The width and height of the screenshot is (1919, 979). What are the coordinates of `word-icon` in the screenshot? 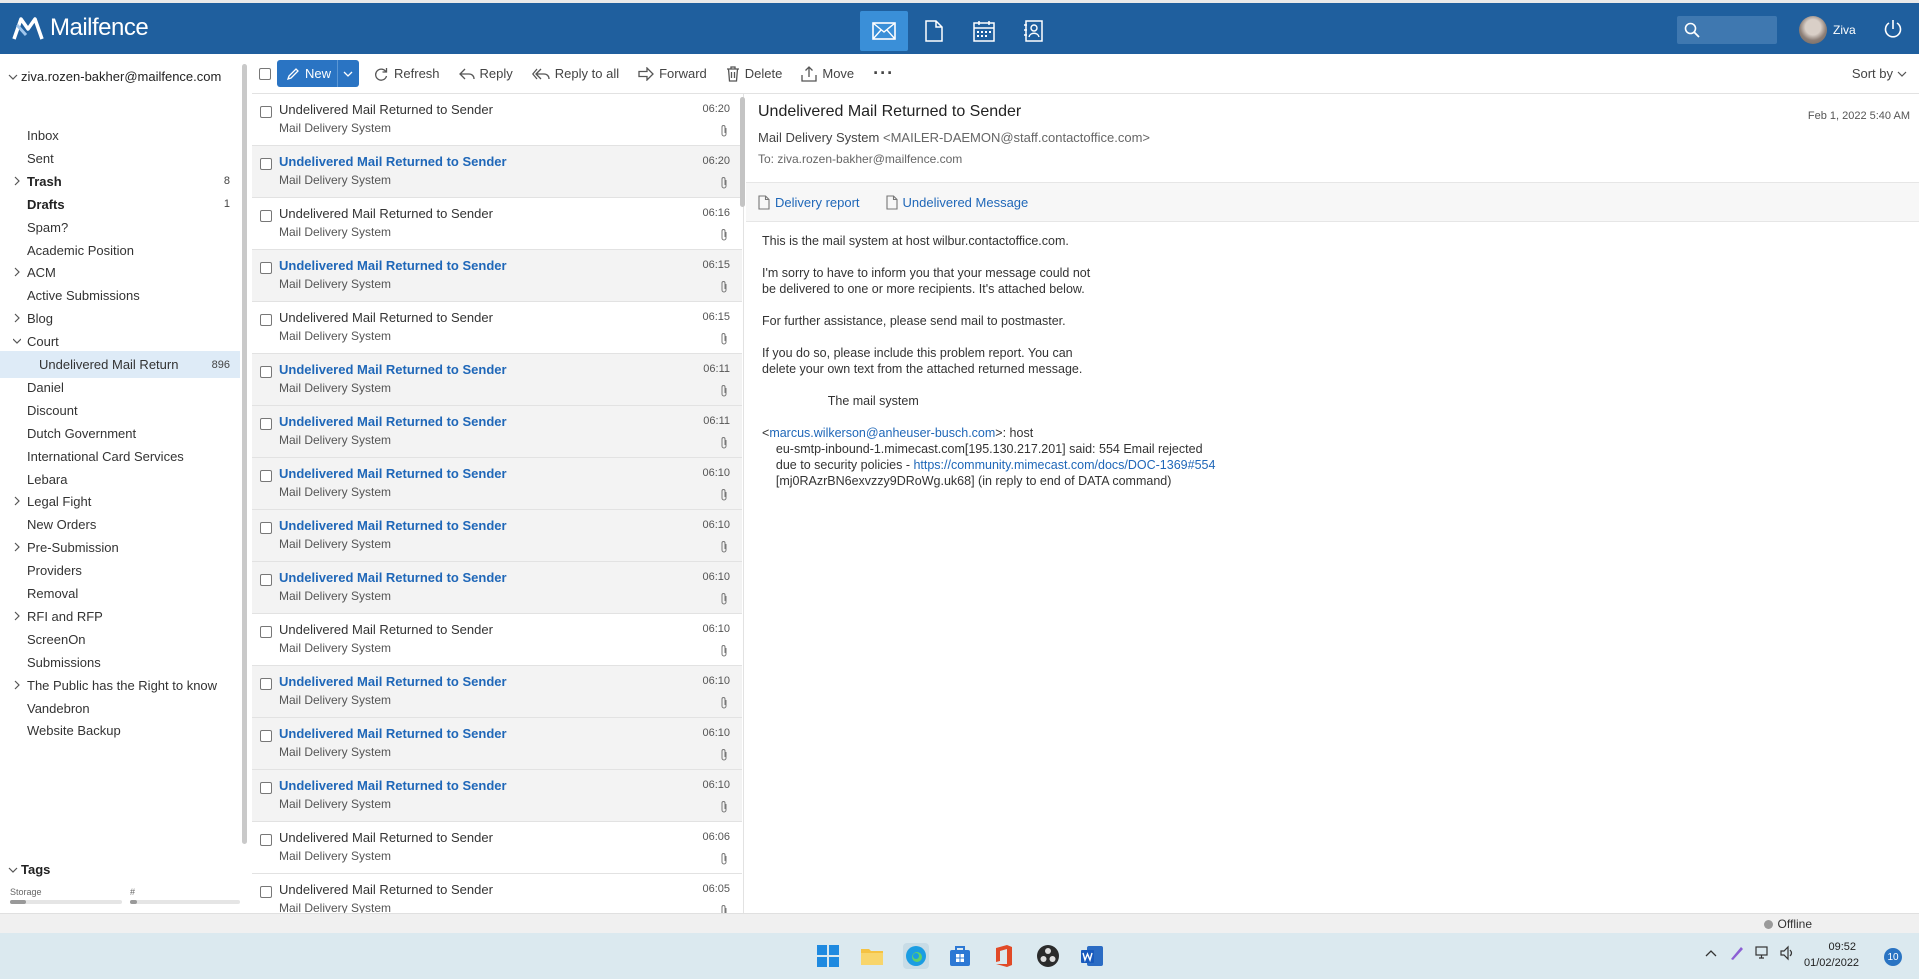 It's located at (1092, 956).